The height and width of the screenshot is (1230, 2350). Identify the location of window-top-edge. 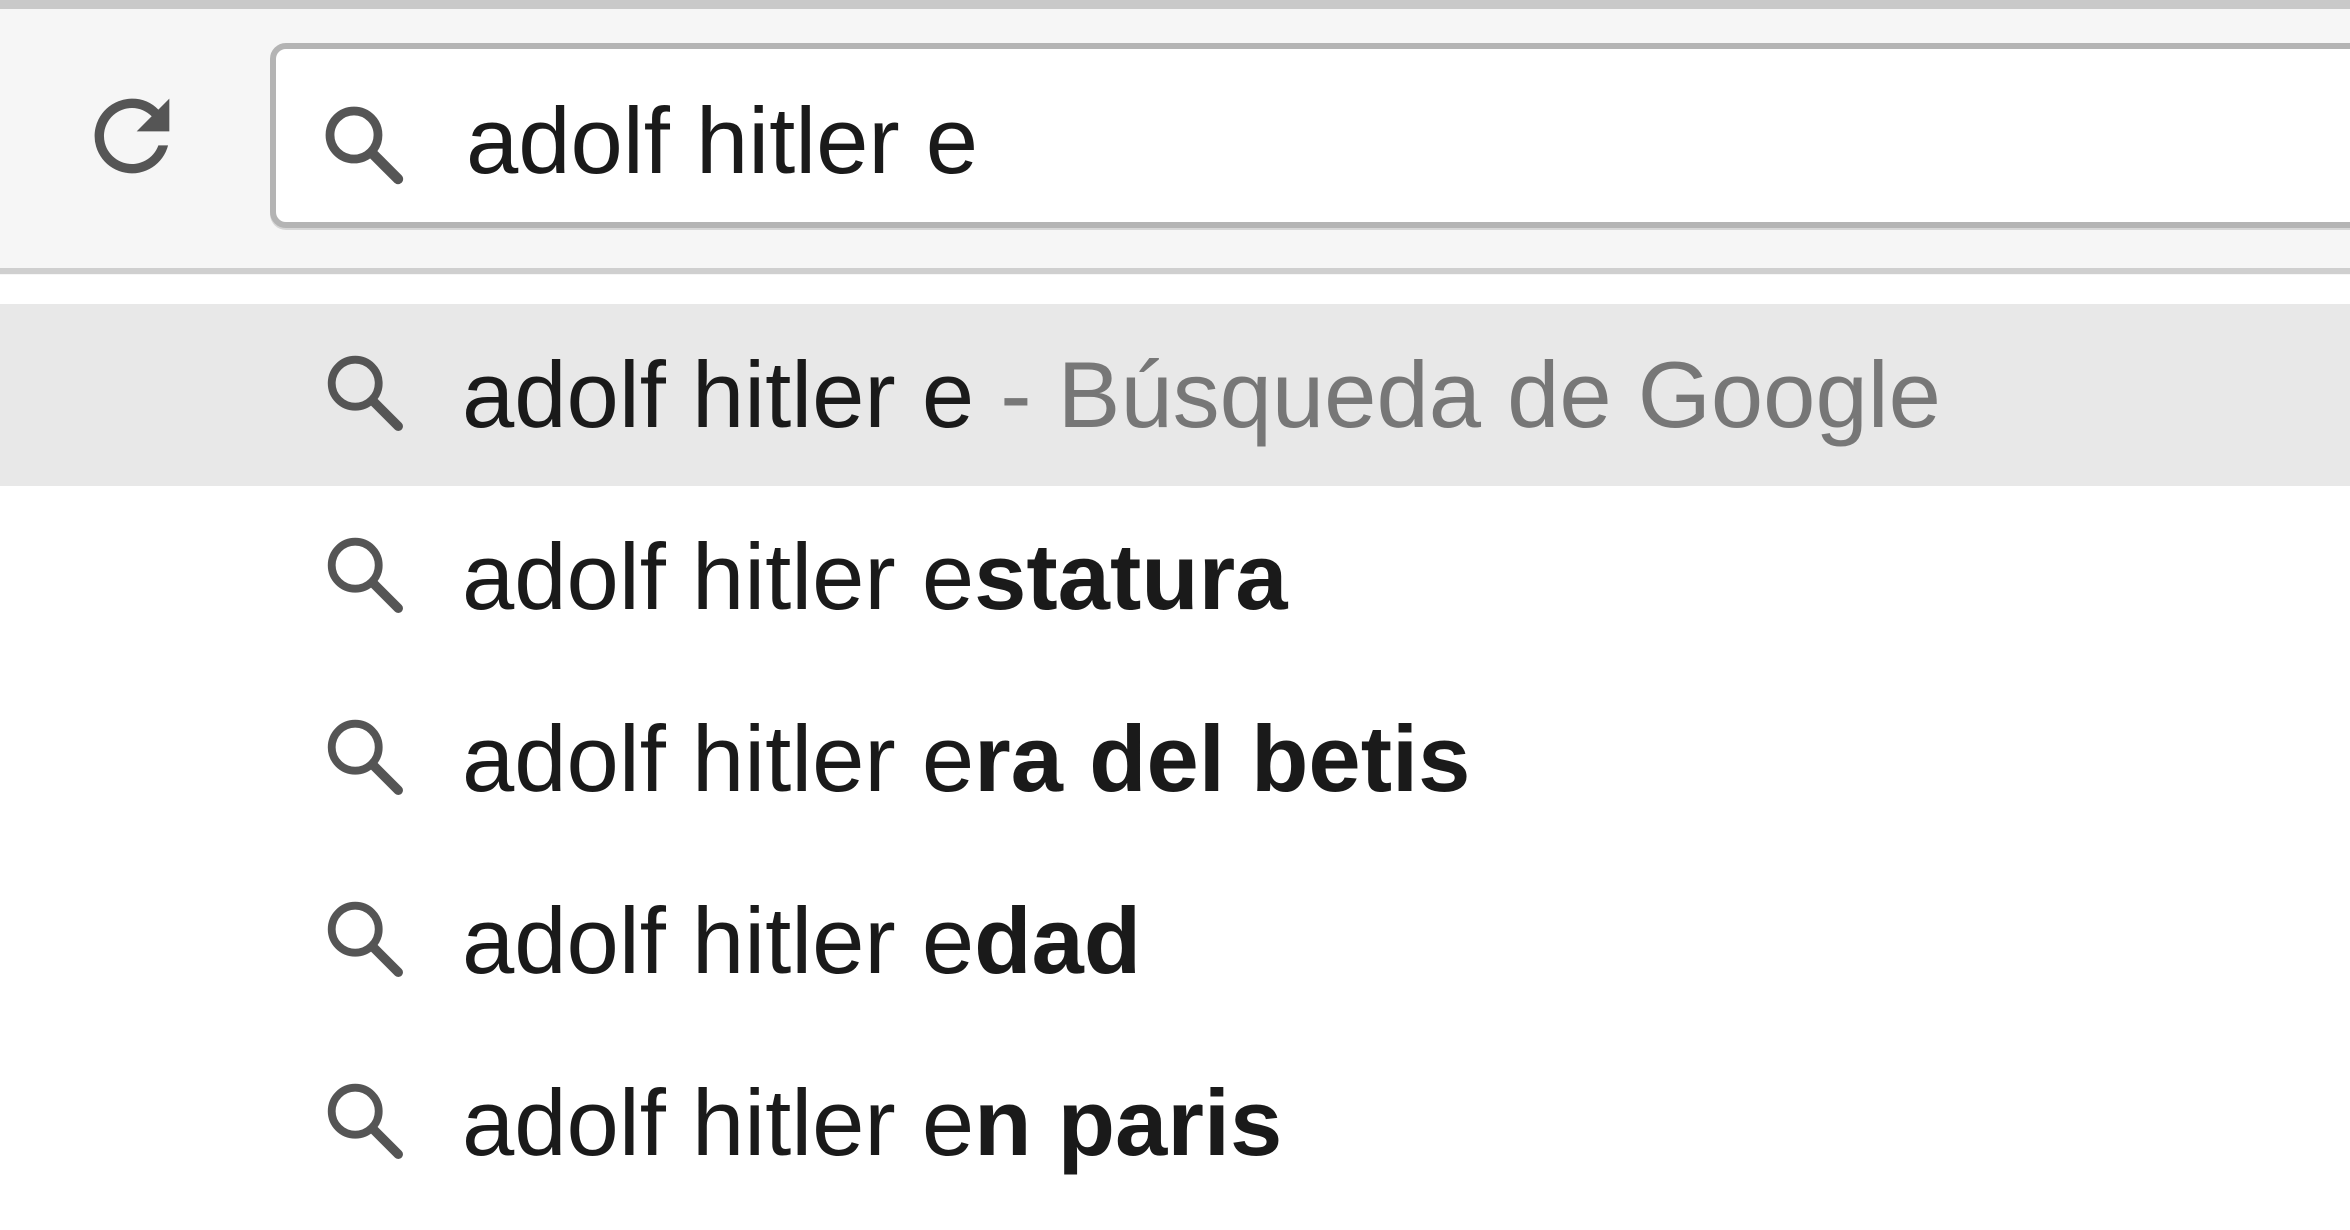
(1175, 4).